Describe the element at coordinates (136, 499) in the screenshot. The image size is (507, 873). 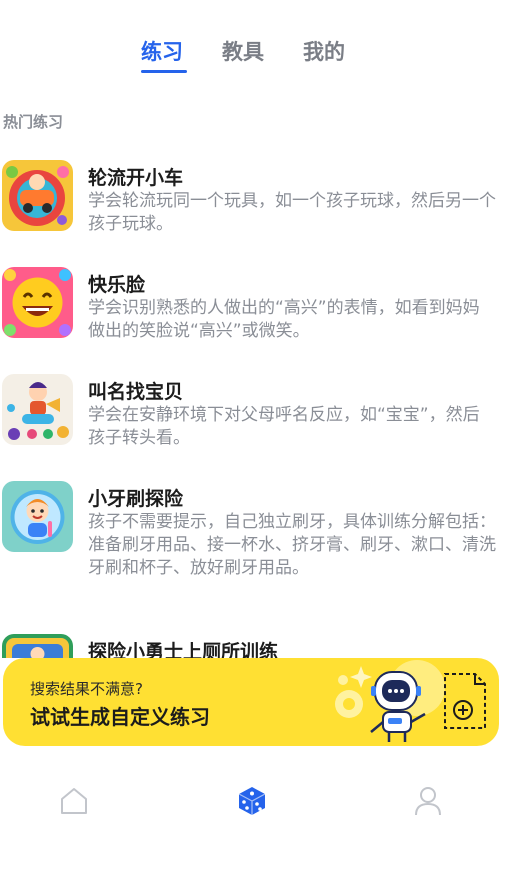
I see `exercise-title: 小牙刷探险` at that location.